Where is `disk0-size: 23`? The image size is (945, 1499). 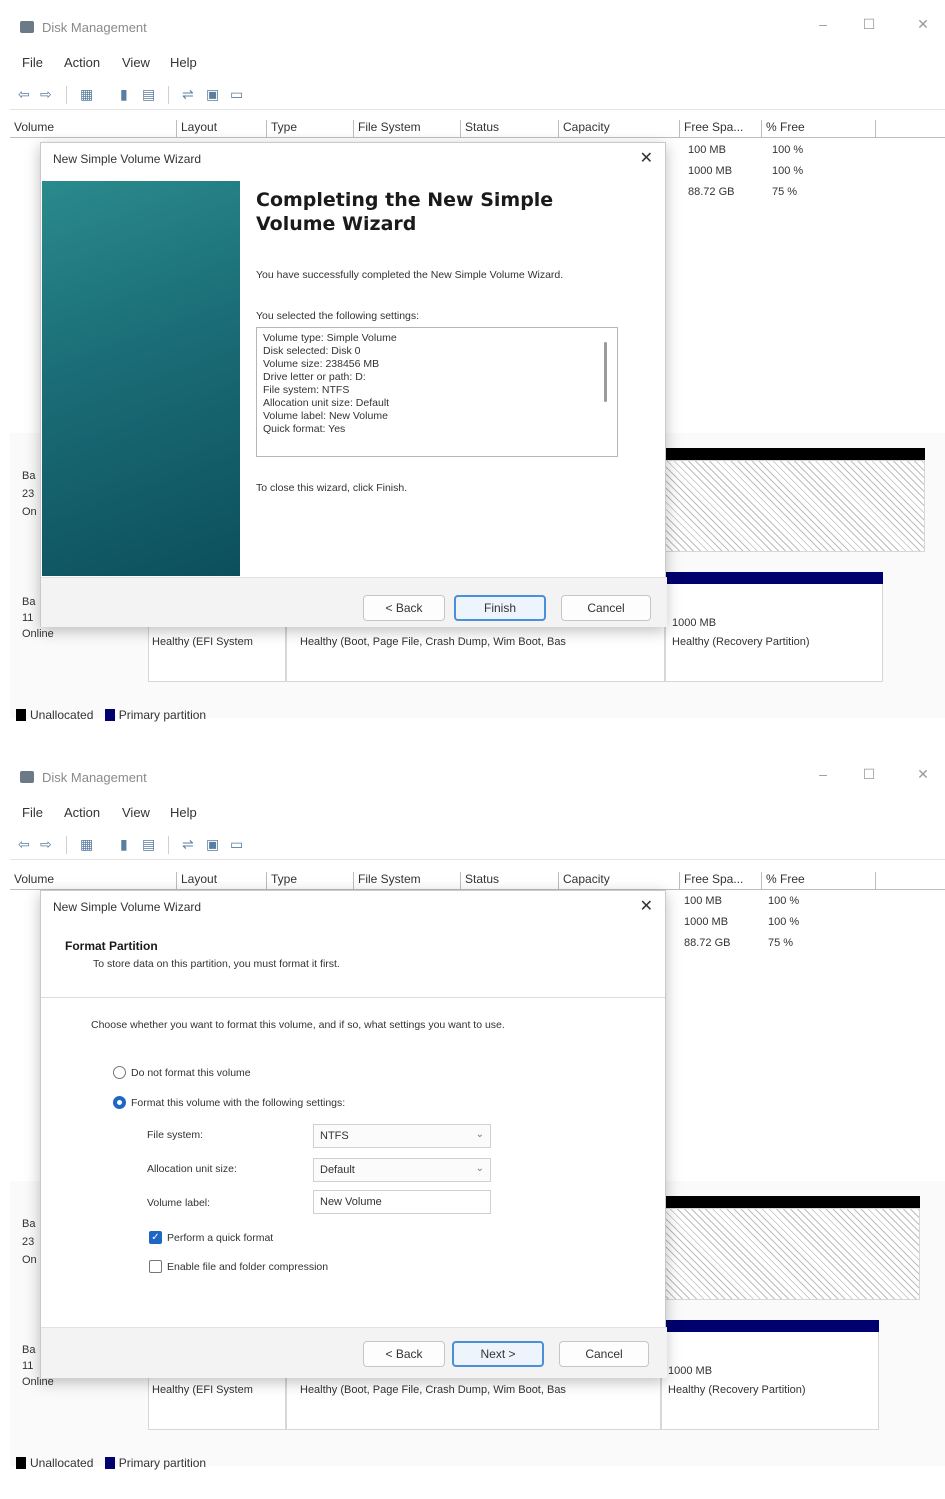
disk0-size: 23 is located at coordinates (28, 1242).